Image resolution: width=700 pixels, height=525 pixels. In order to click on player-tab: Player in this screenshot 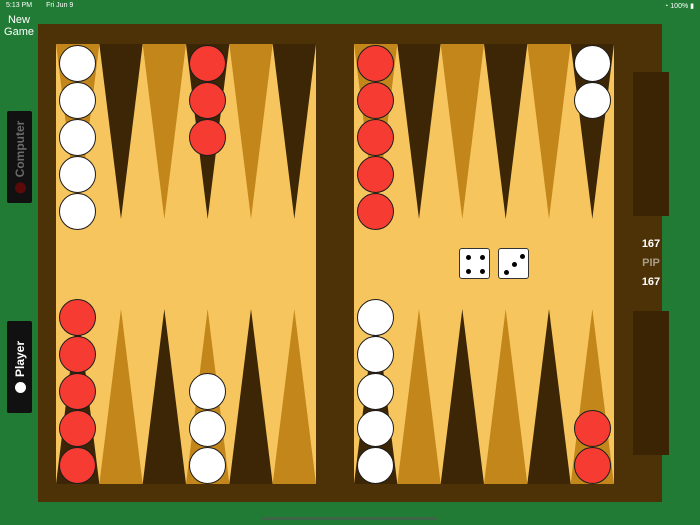, I will do `click(19, 367)`.